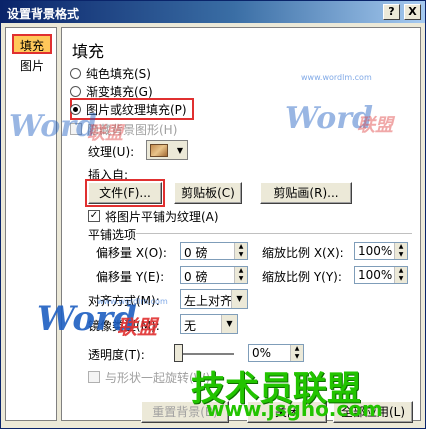 The image size is (426, 429). What do you see at coordinates (302, 277) in the screenshot?
I see `scale-y-label: 缩放比例 Y(Y):` at bounding box center [302, 277].